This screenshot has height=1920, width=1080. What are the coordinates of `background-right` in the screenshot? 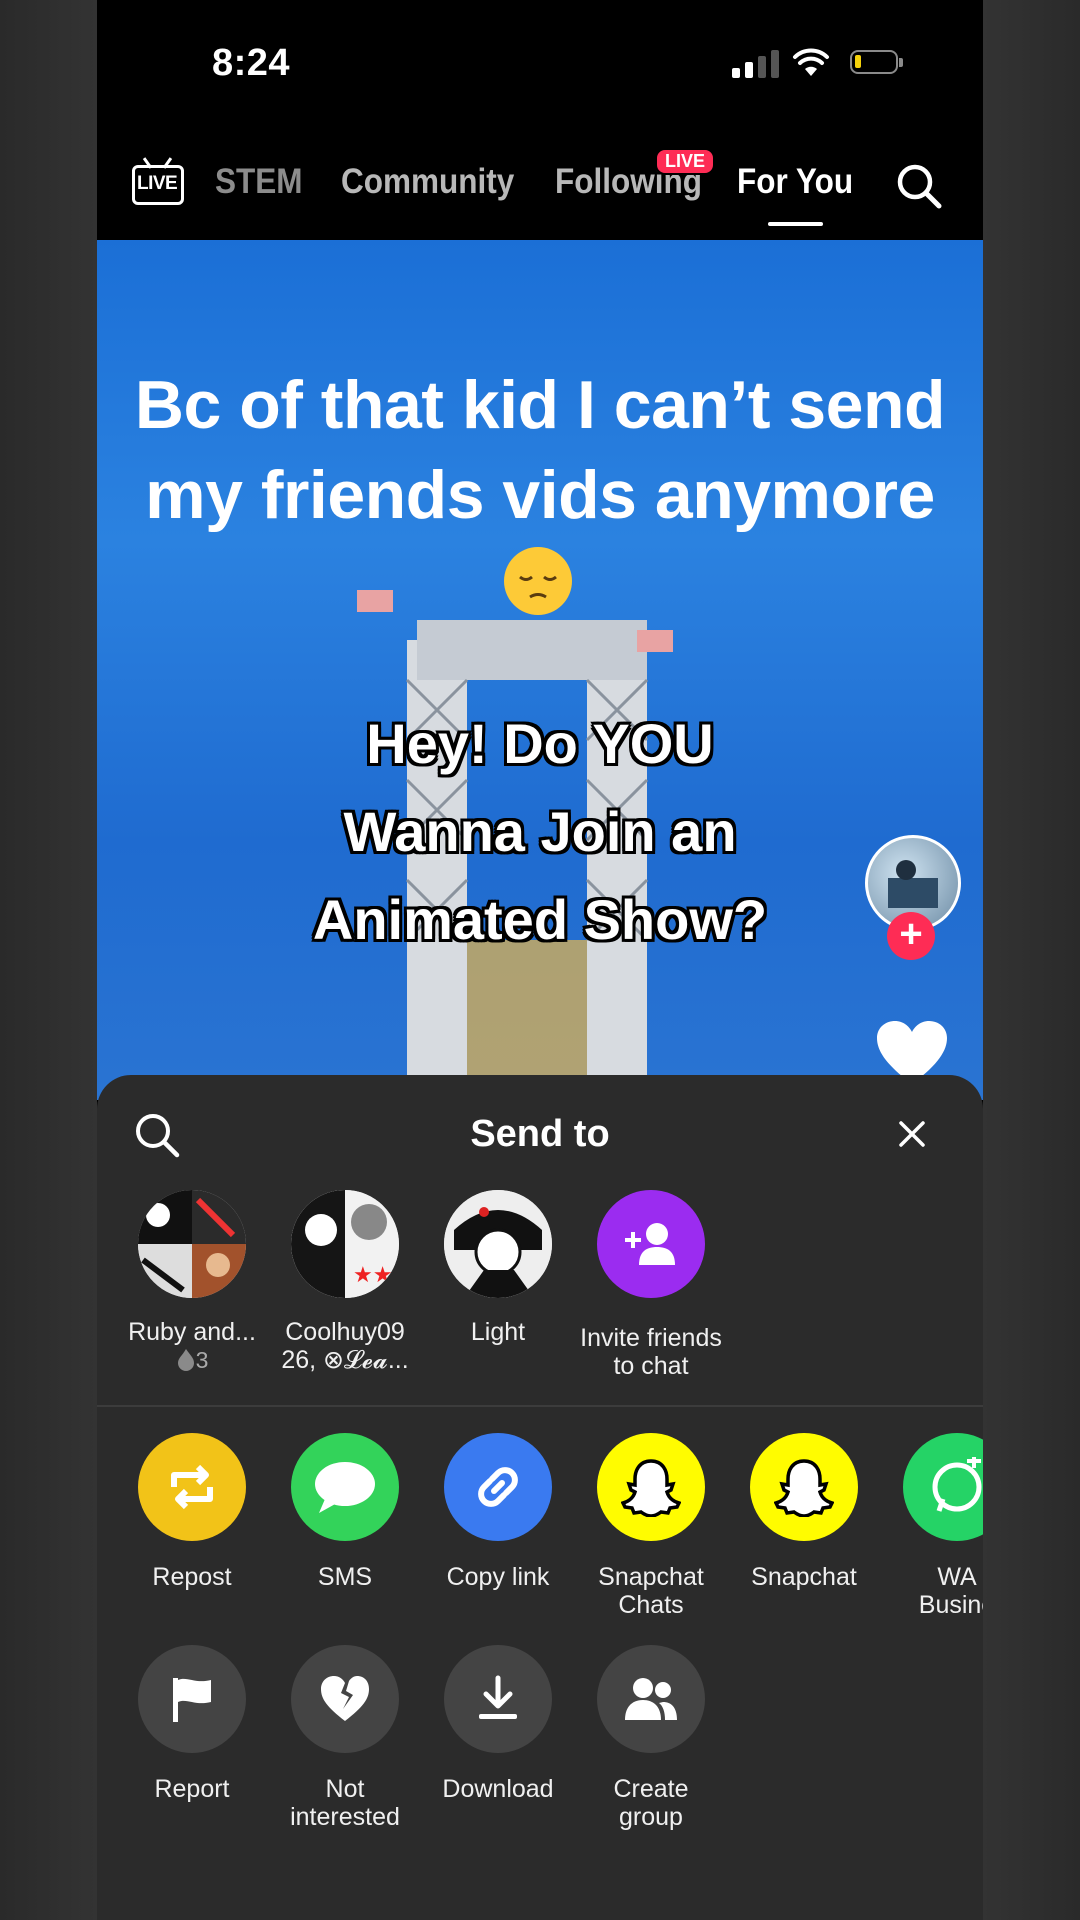 It's located at (1031, 960).